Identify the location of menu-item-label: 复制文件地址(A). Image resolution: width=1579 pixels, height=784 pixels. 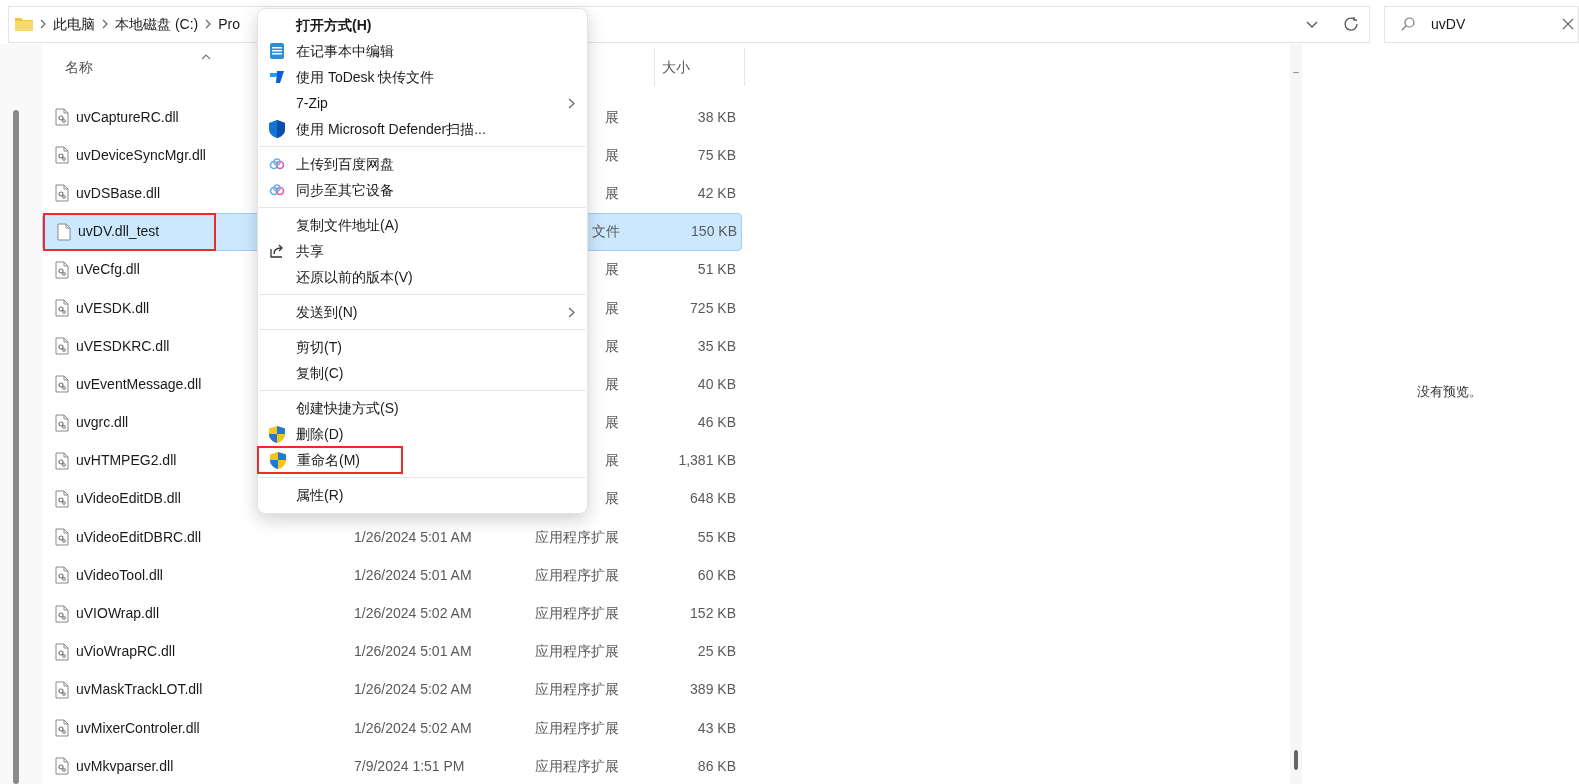
(347, 225).